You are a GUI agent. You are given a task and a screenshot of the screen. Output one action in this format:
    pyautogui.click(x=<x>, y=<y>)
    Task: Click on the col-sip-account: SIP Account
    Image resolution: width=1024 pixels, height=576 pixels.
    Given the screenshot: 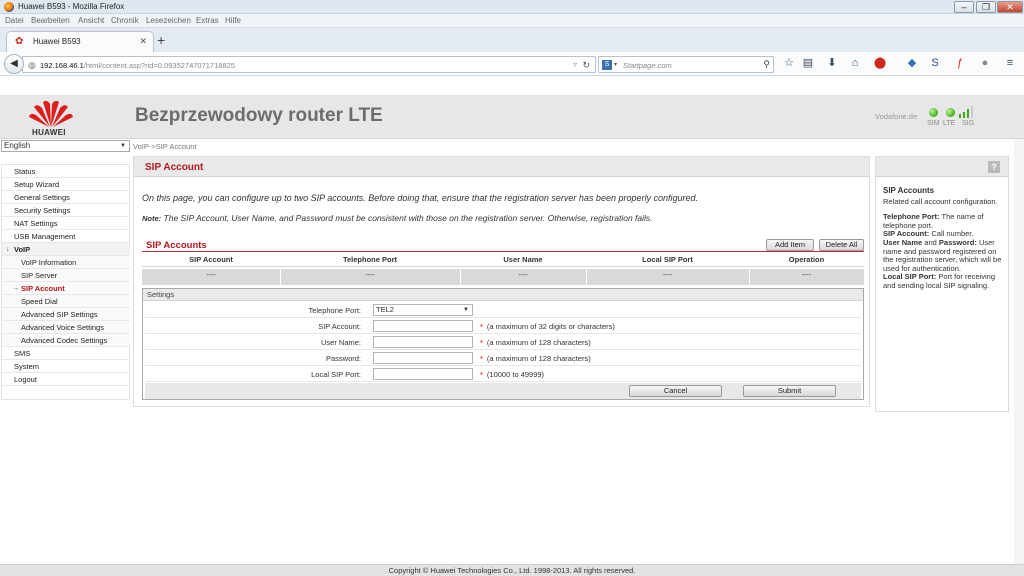 What is the action you would take?
    pyautogui.click(x=211, y=259)
    